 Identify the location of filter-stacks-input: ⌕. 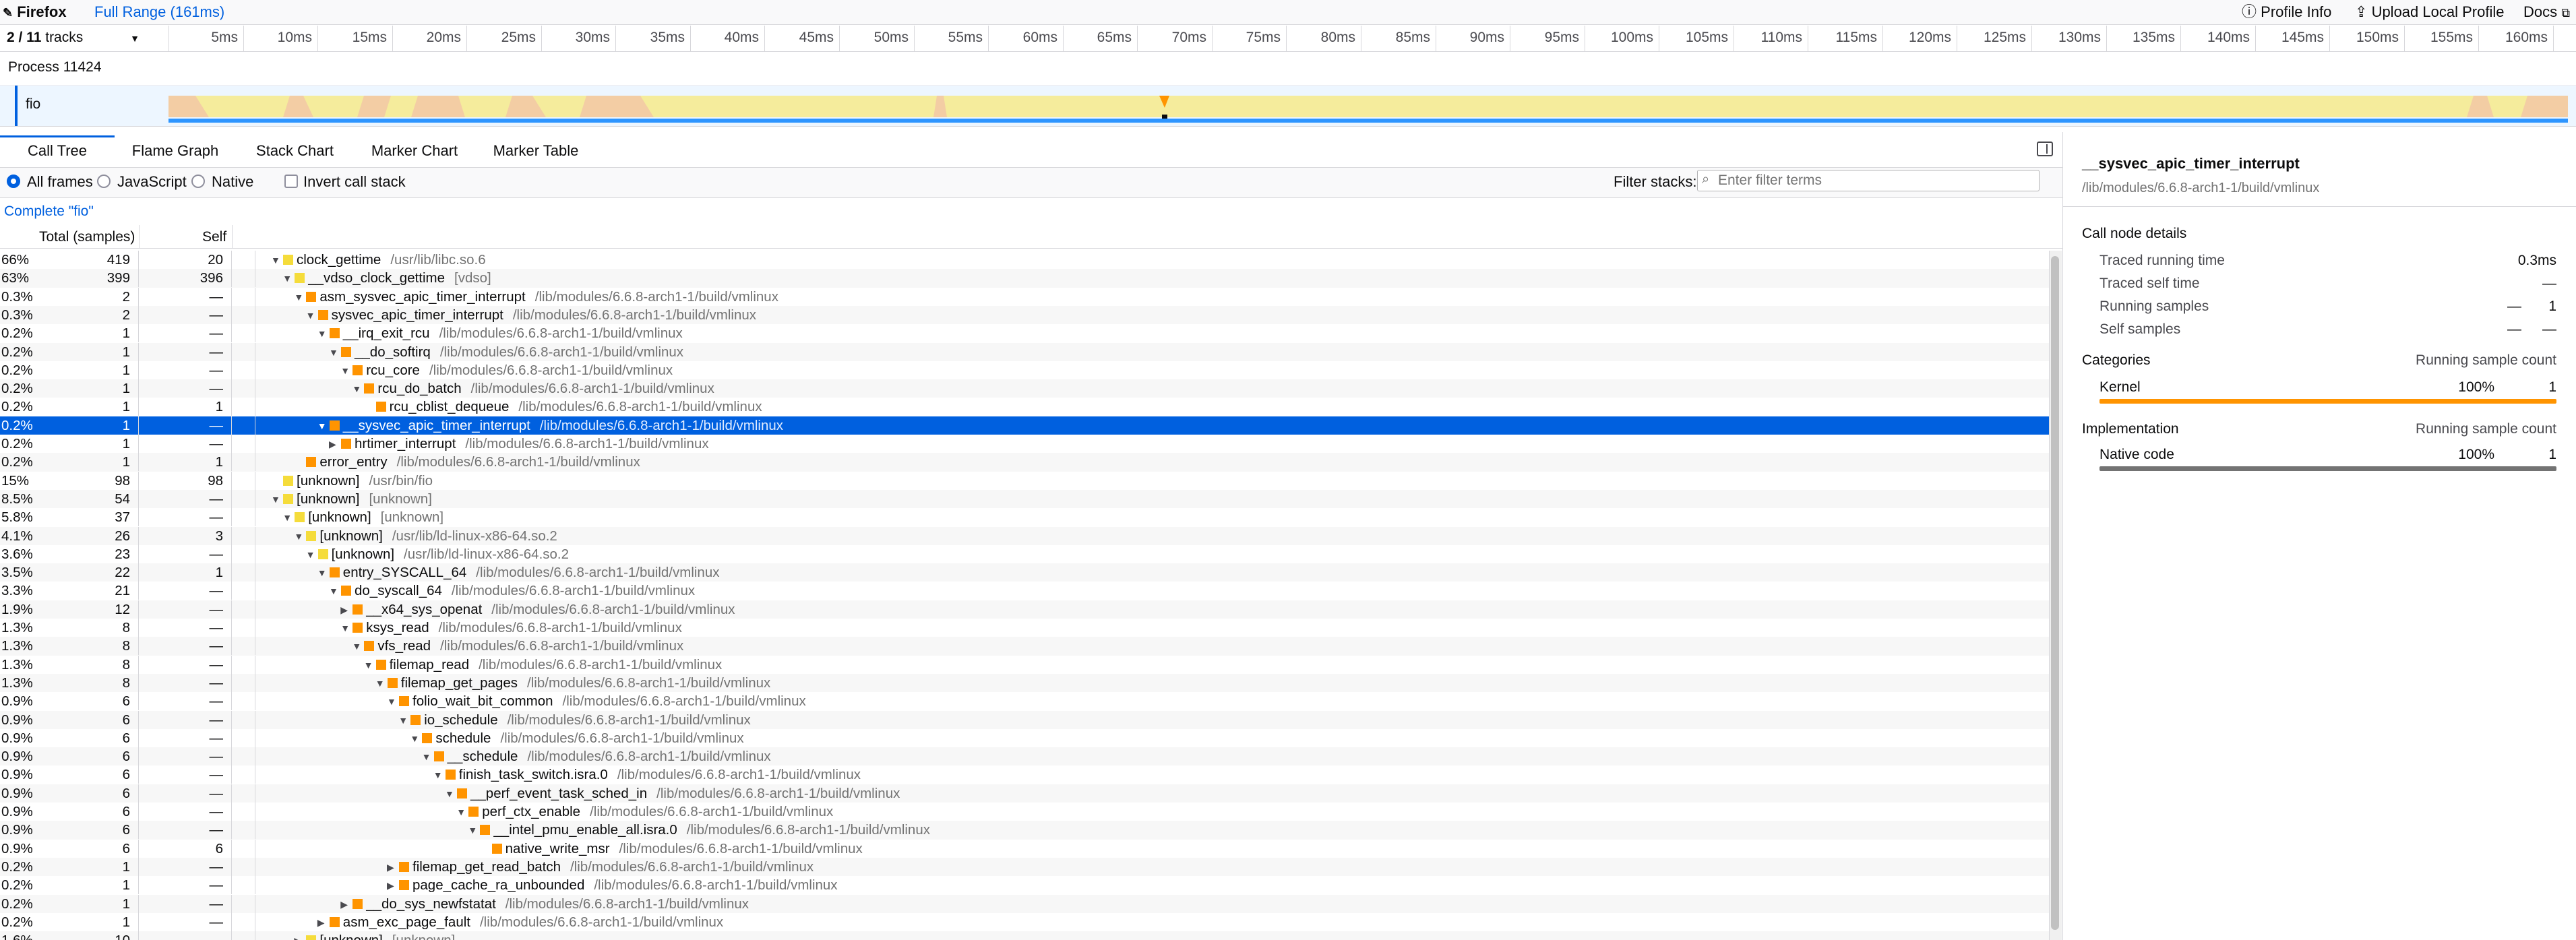
(1869, 180).